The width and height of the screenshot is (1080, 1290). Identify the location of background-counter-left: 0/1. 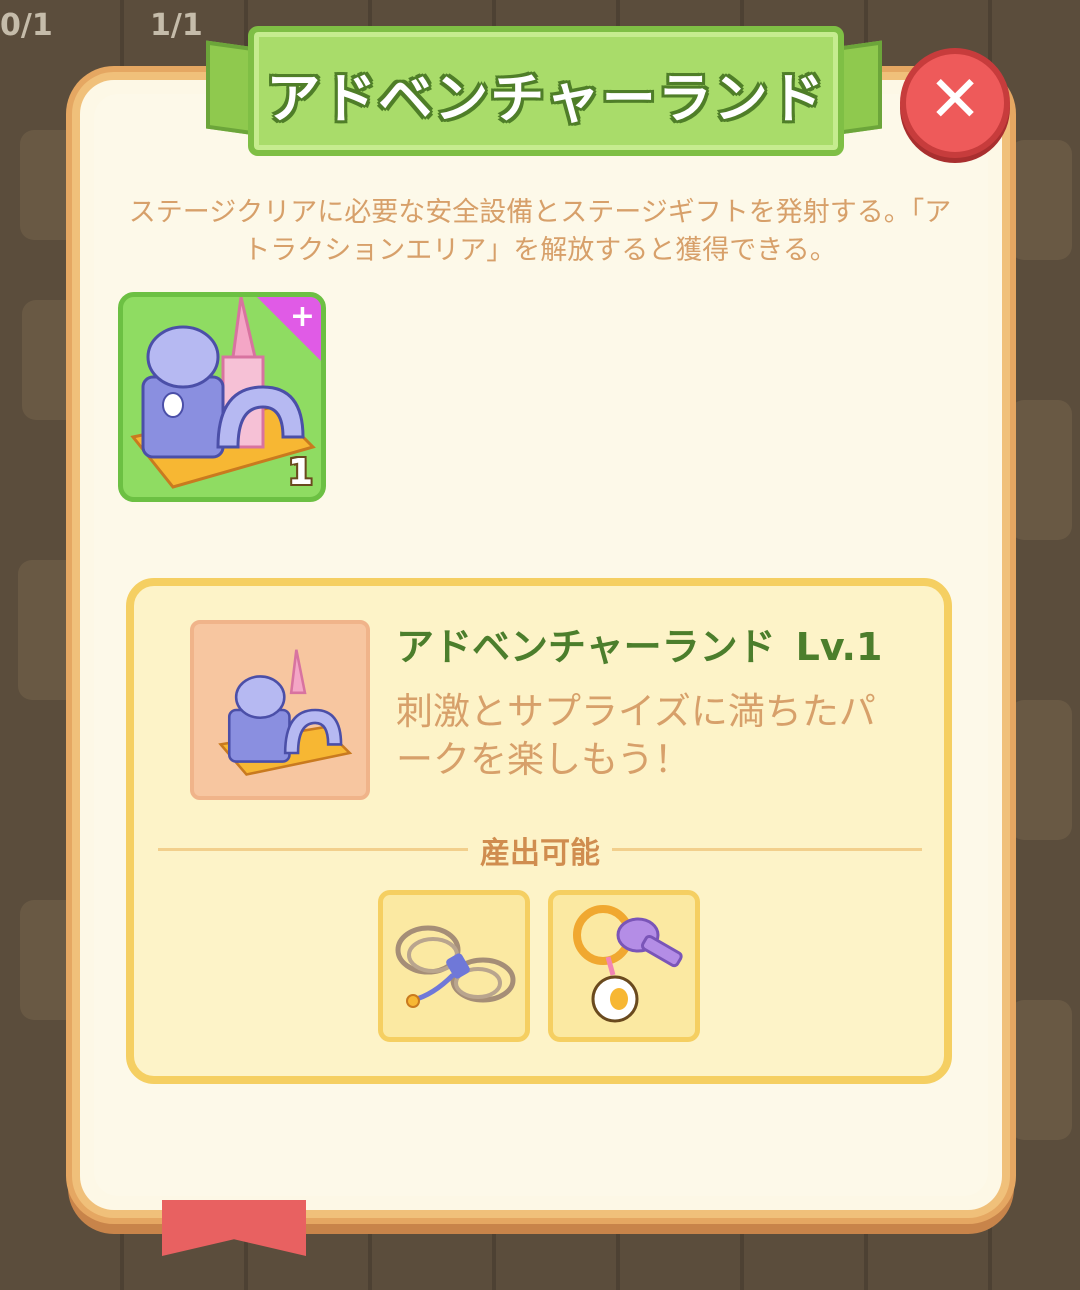
(26, 25).